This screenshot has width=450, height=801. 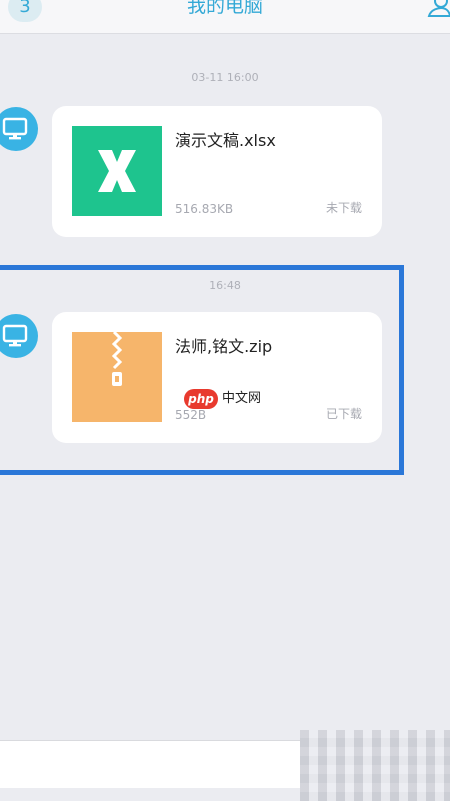 What do you see at coordinates (150, 764) in the screenshot?
I see `message-input-bar` at bounding box center [150, 764].